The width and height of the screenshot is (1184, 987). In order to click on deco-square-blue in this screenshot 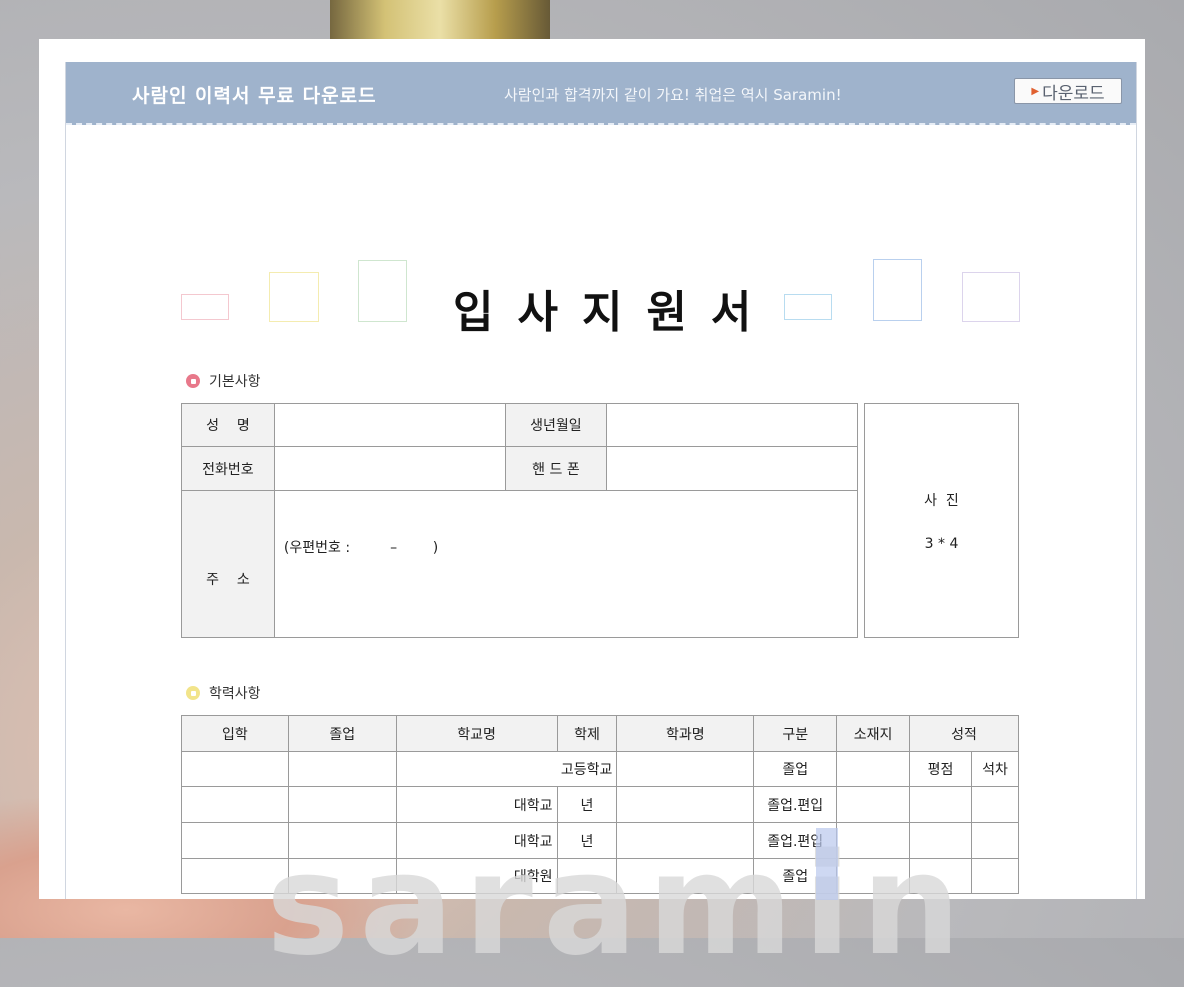, I will do `click(897, 290)`.